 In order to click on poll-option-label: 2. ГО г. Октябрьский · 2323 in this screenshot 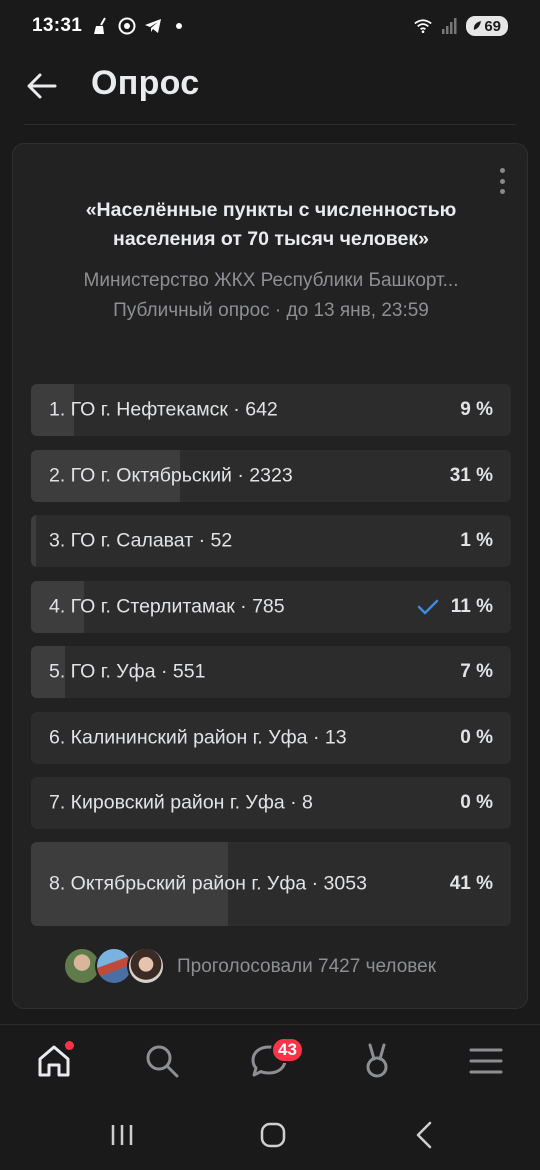, I will do `click(219, 476)`.